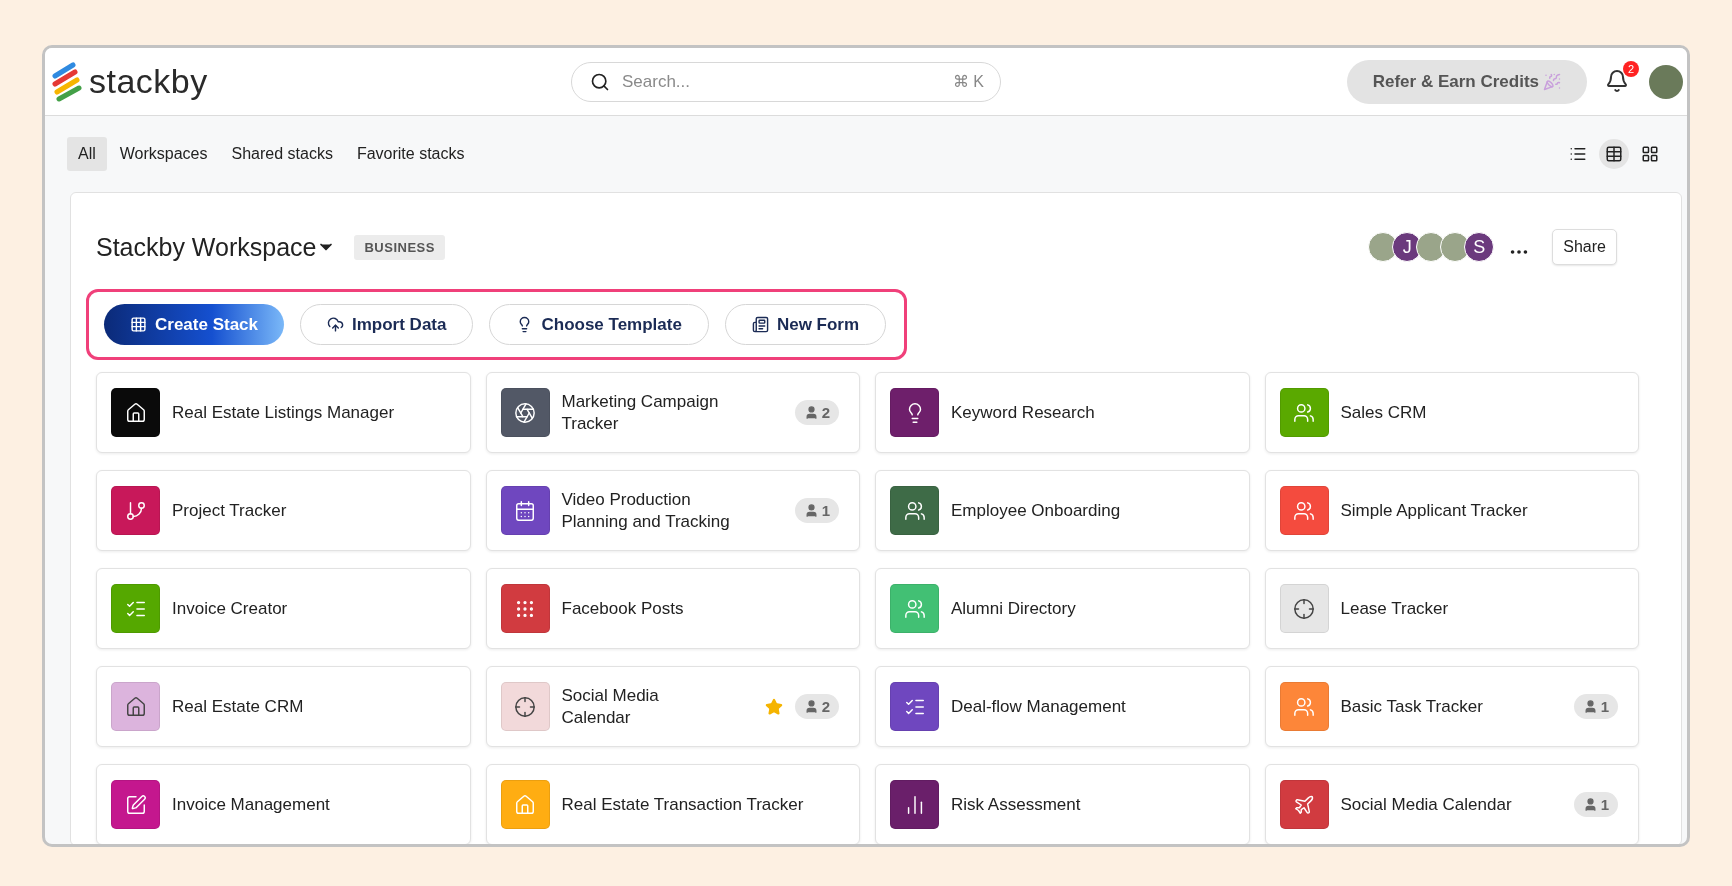 The height and width of the screenshot is (886, 1732). What do you see at coordinates (1617, 80) in the screenshot?
I see `notification-icon` at bounding box center [1617, 80].